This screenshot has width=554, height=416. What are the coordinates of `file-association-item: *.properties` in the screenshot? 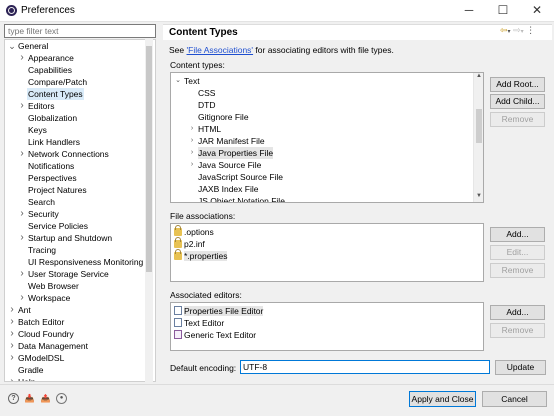 It's located at (201, 255).